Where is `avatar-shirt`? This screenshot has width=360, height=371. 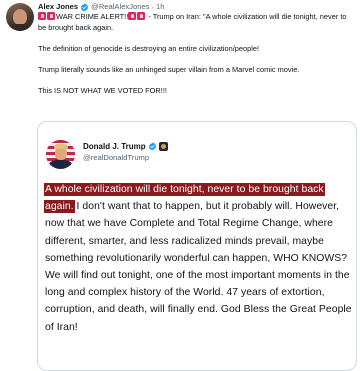
avatar-shirt is located at coordinates (20, 27).